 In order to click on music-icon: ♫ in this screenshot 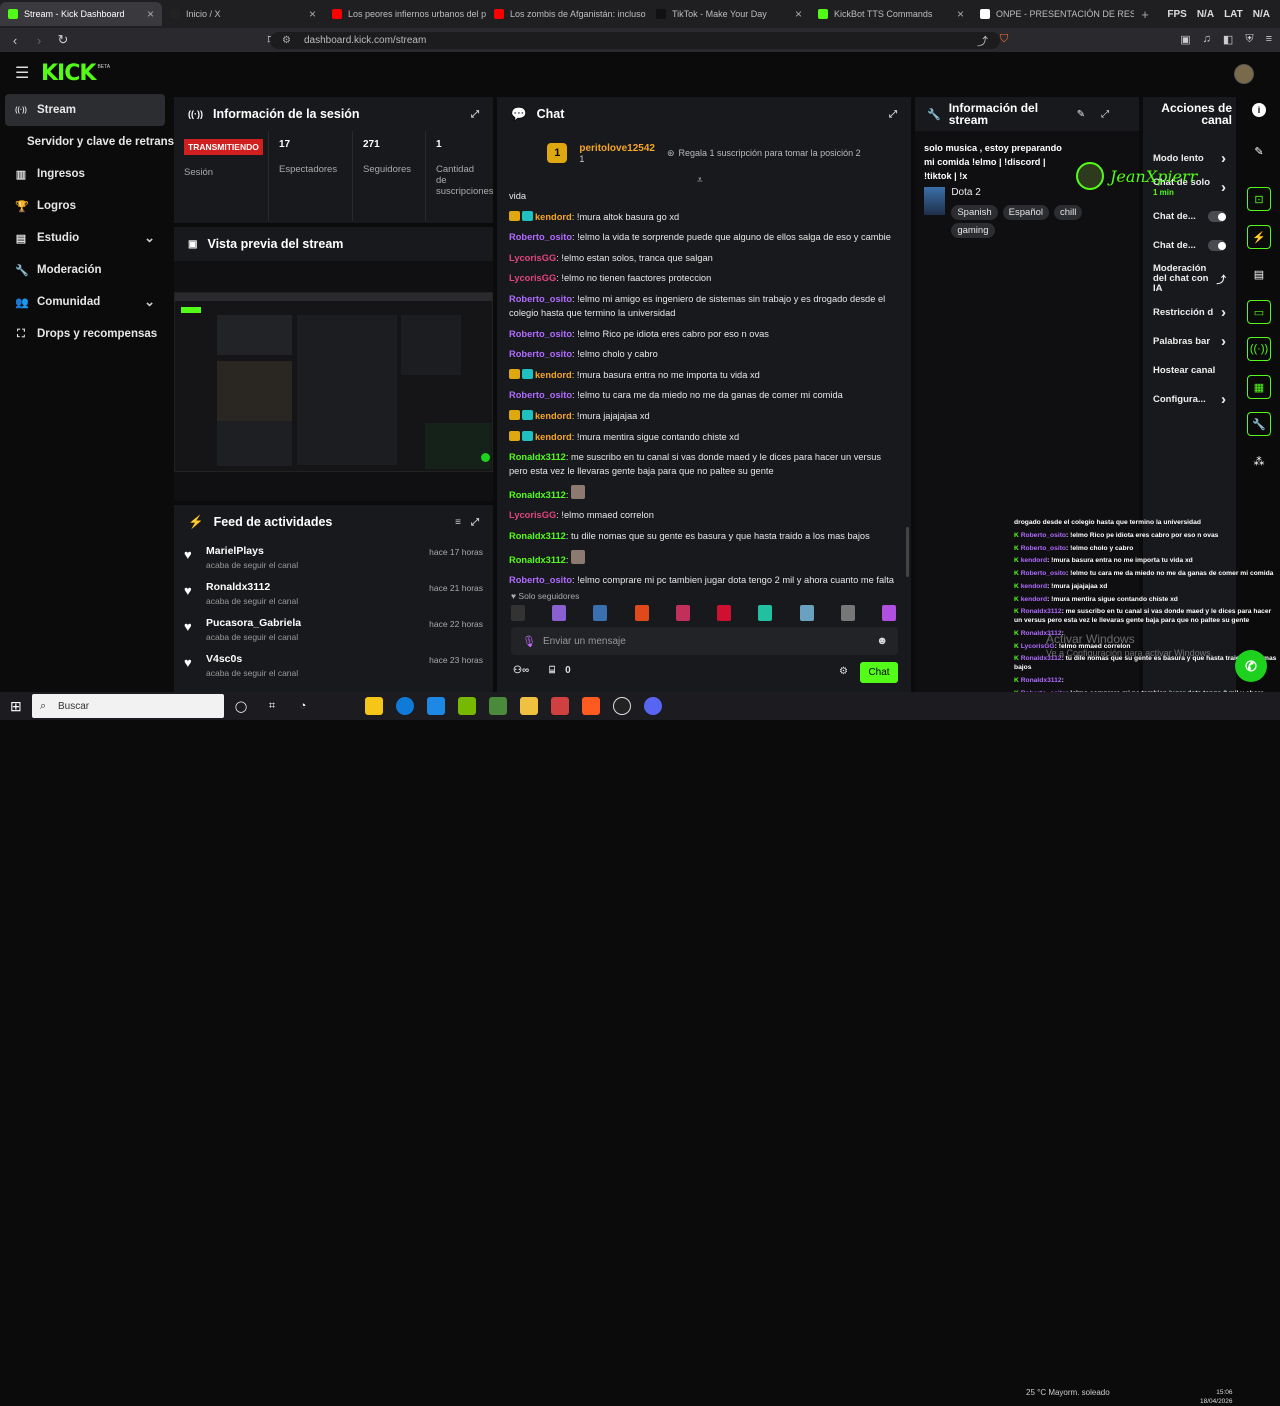, I will do `click(1207, 41)`.